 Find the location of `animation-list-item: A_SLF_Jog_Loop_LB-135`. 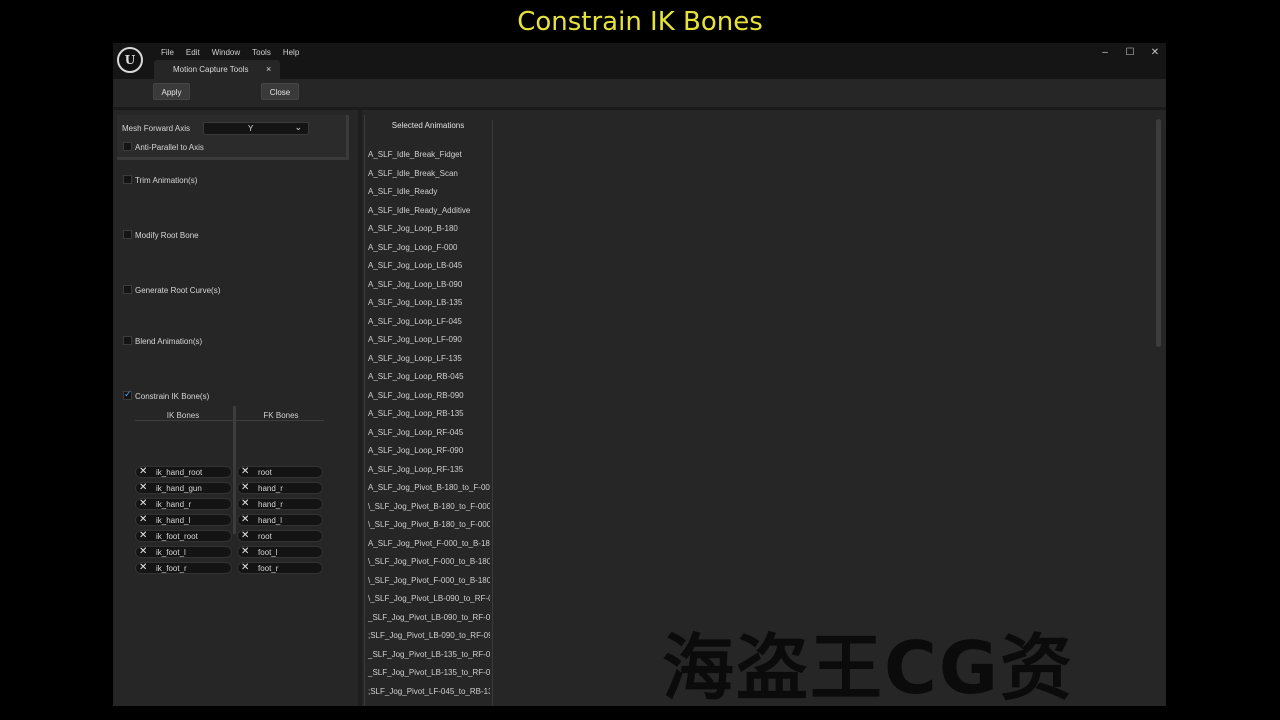

animation-list-item: A_SLF_Jog_Loop_LB-135 is located at coordinates (426, 303).